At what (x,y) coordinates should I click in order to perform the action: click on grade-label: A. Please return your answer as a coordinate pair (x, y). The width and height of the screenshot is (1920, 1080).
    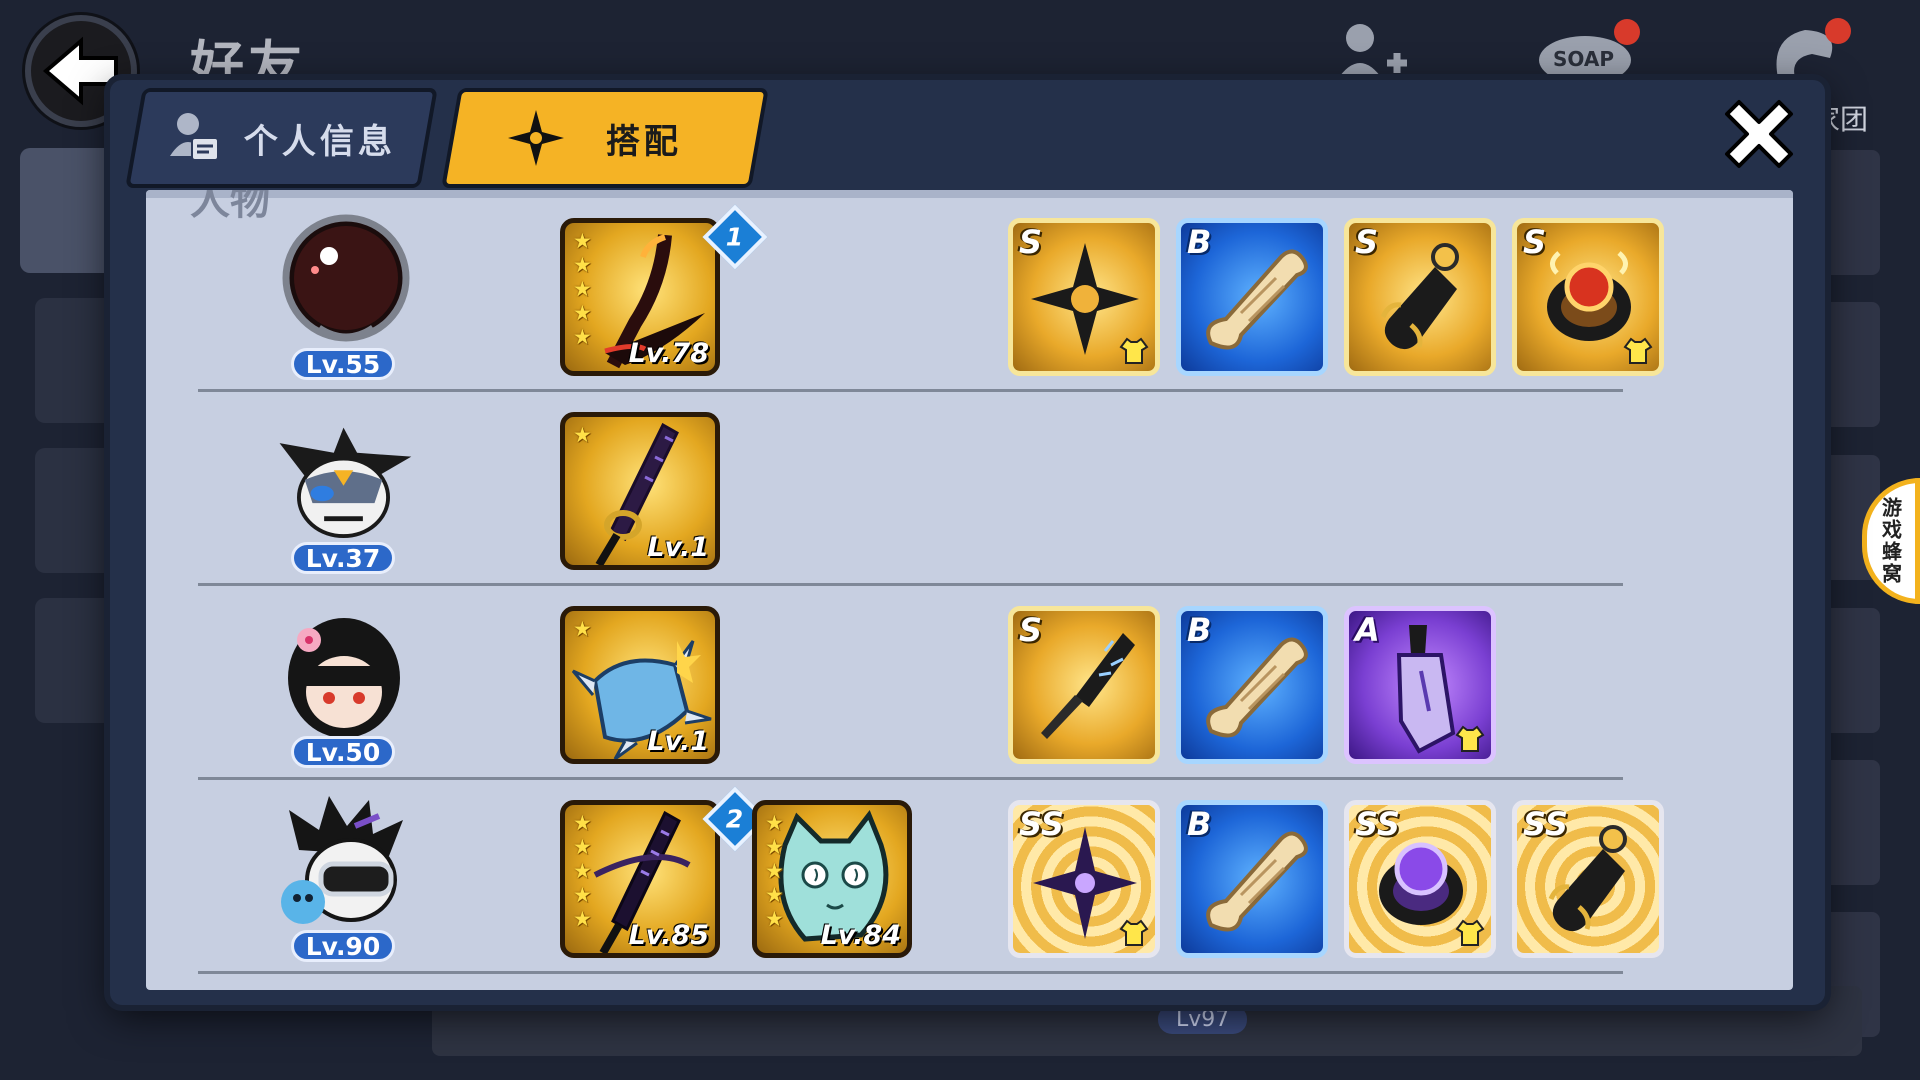
    Looking at the image, I should click on (1367, 630).